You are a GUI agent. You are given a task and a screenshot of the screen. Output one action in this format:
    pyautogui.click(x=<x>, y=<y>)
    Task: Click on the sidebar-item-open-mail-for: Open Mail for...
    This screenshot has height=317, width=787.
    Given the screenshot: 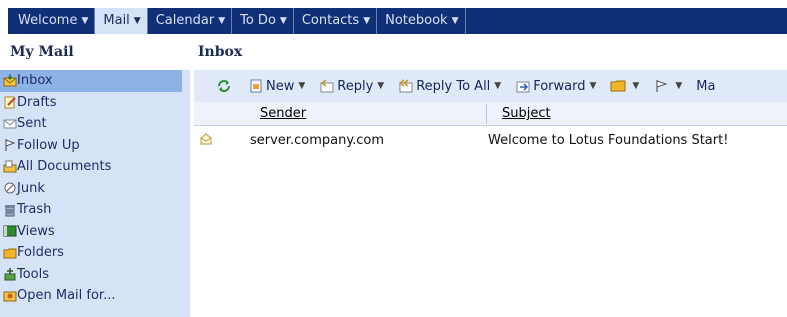 What is the action you would take?
    pyautogui.click(x=95, y=296)
    